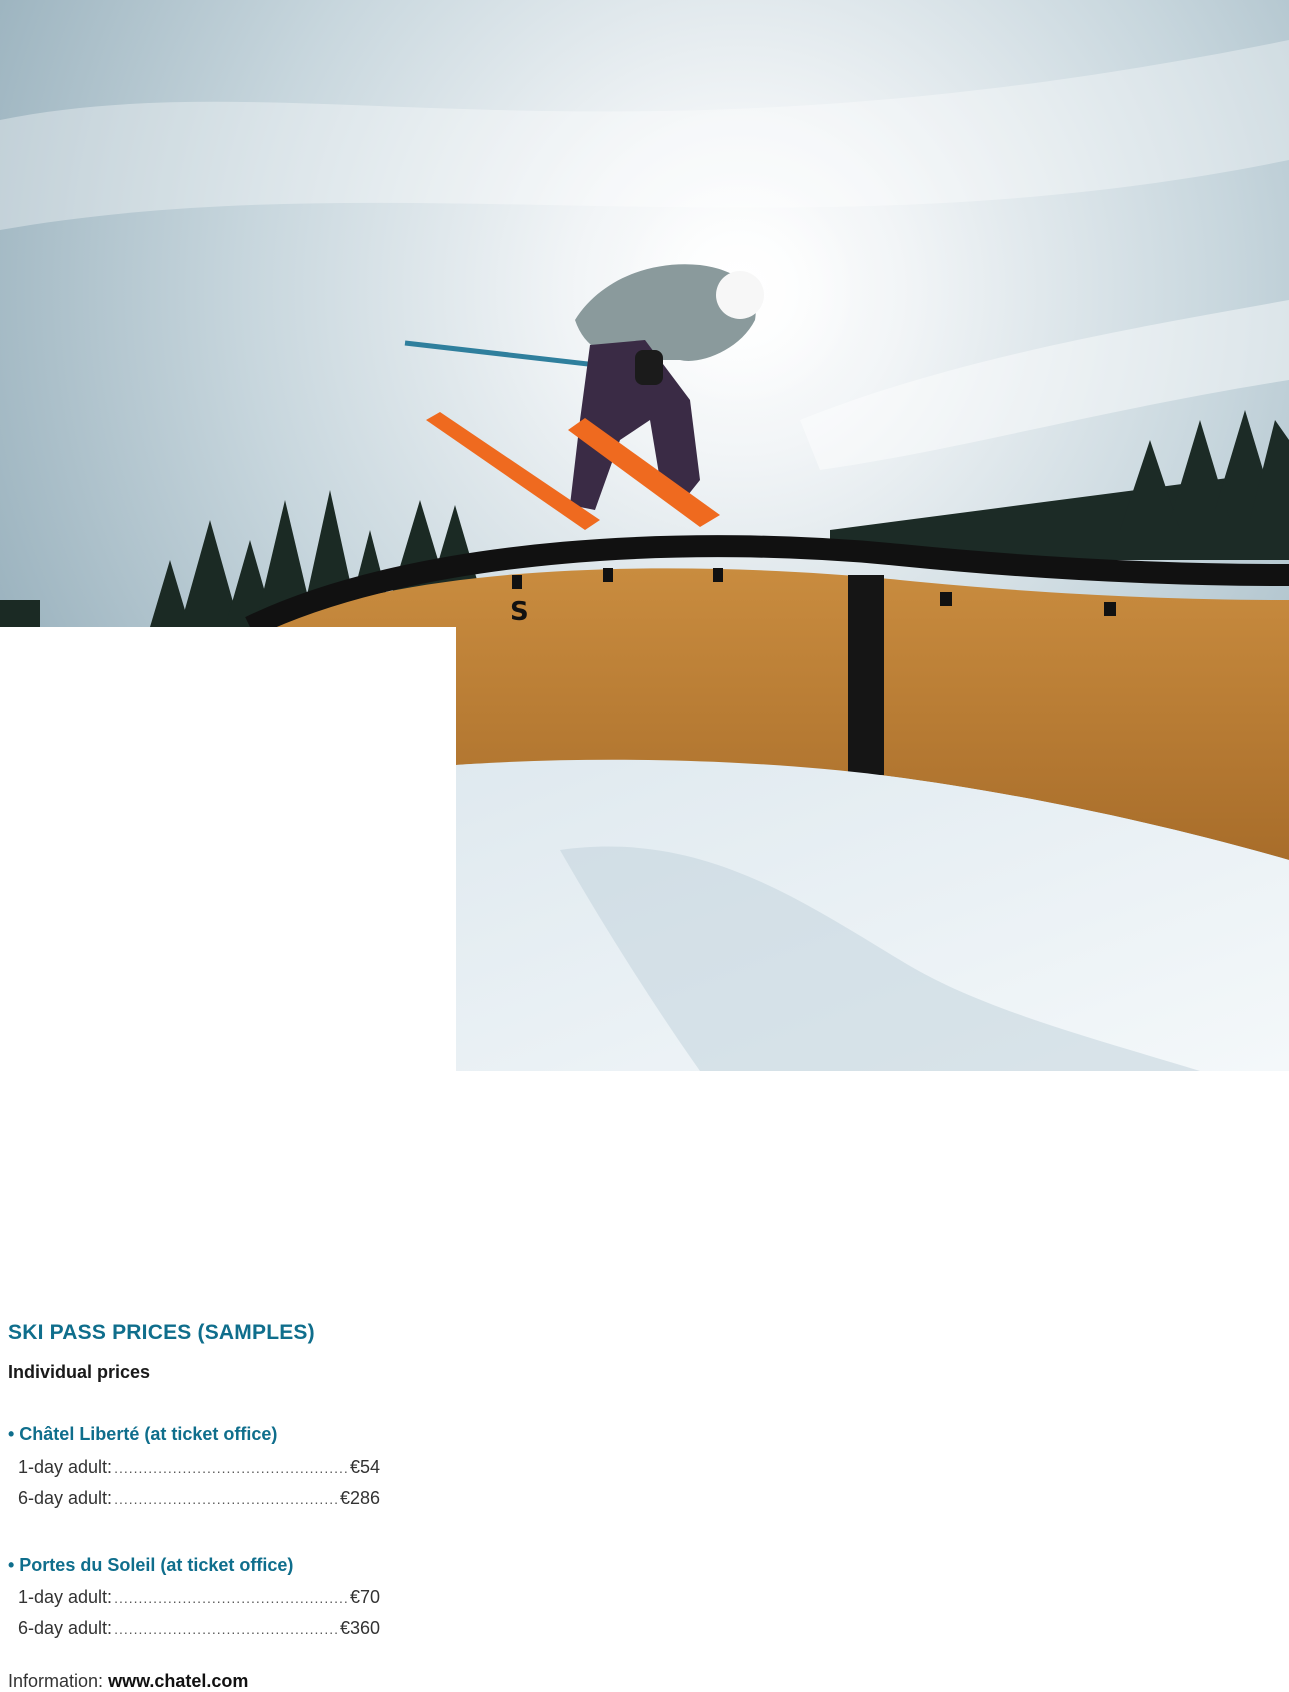 The width and height of the screenshot is (1289, 1692). Describe the element at coordinates (178, 1681) in the screenshot. I see `website-link: www.chatel.com` at that location.